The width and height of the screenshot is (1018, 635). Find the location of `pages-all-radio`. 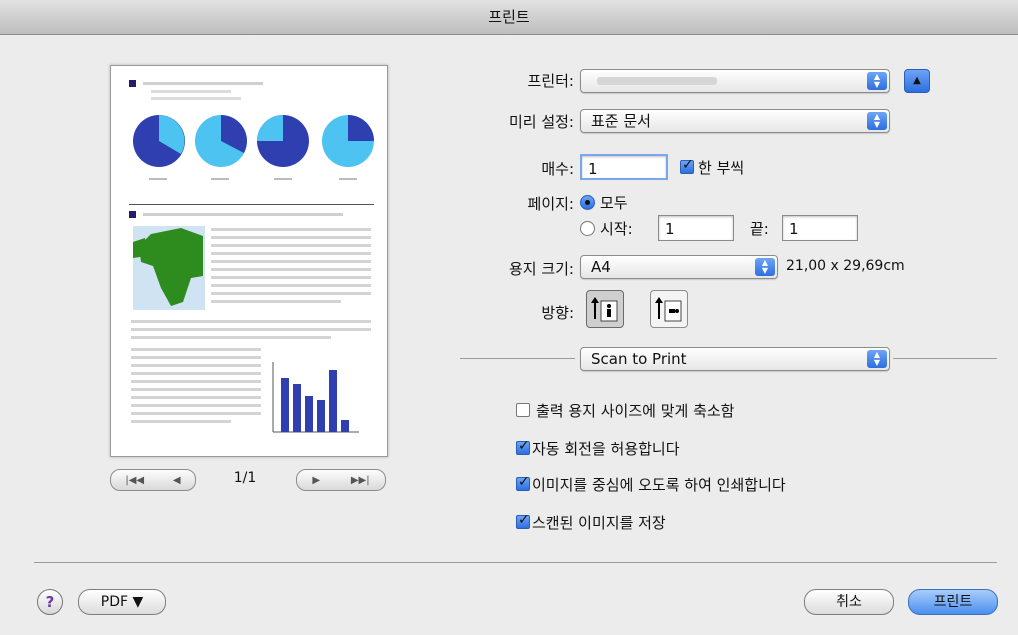

pages-all-radio is located at coordinates (587, 202).